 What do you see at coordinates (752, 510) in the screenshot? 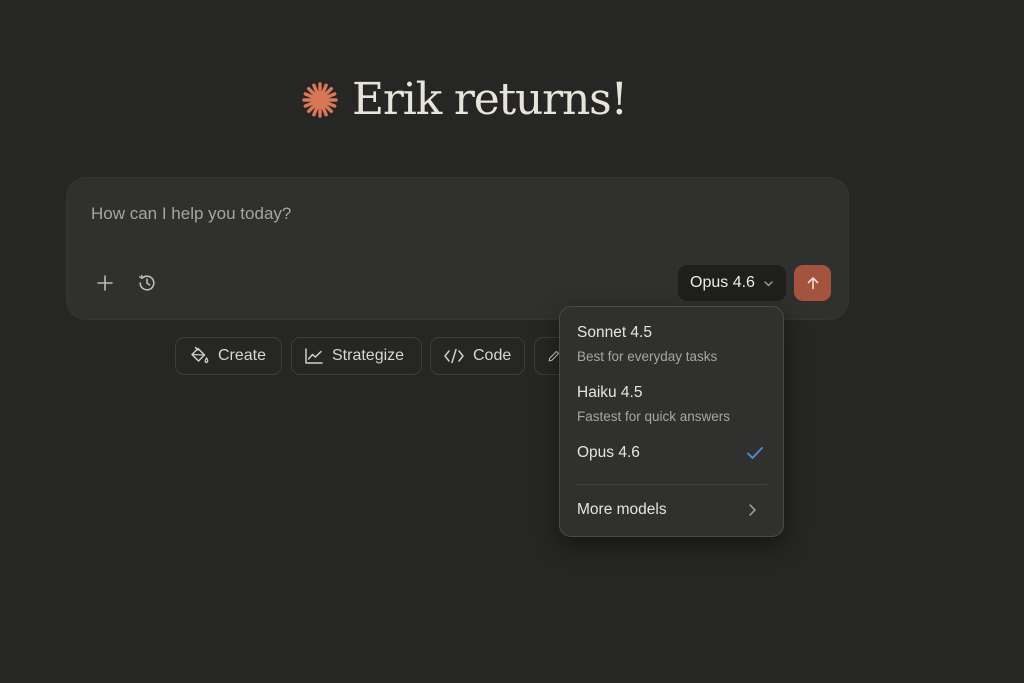
I see `chevron-right-icon` at bounding box center [752, 510].